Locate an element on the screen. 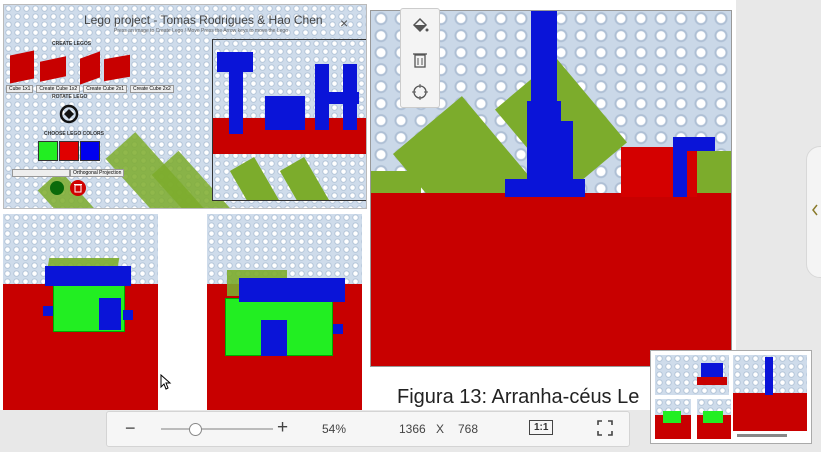 This screenshot has height=452, width=821. cube-1x1-button: Cube 1x1 is located at coordinates (20, 89).